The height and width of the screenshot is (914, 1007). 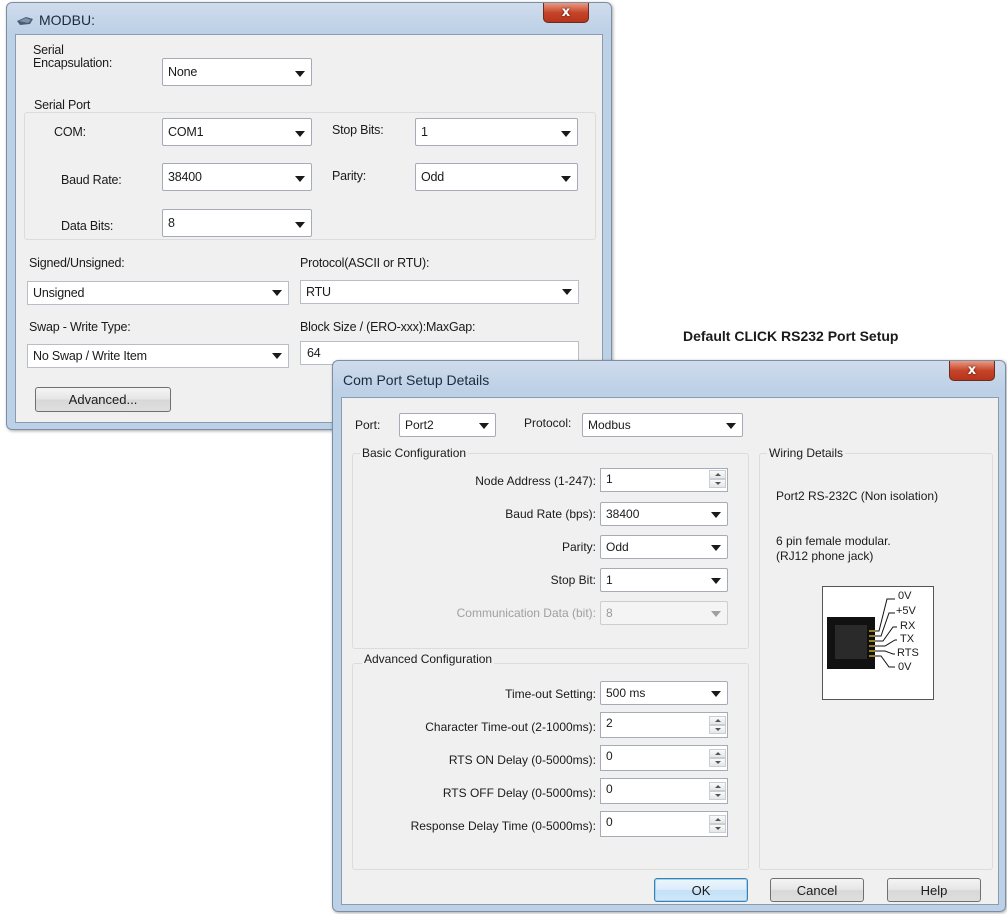 What do you see at coordinates (609, 580) in the screenshot?
I see `stop-bit-value: 1` at bounding box center [609, 580].